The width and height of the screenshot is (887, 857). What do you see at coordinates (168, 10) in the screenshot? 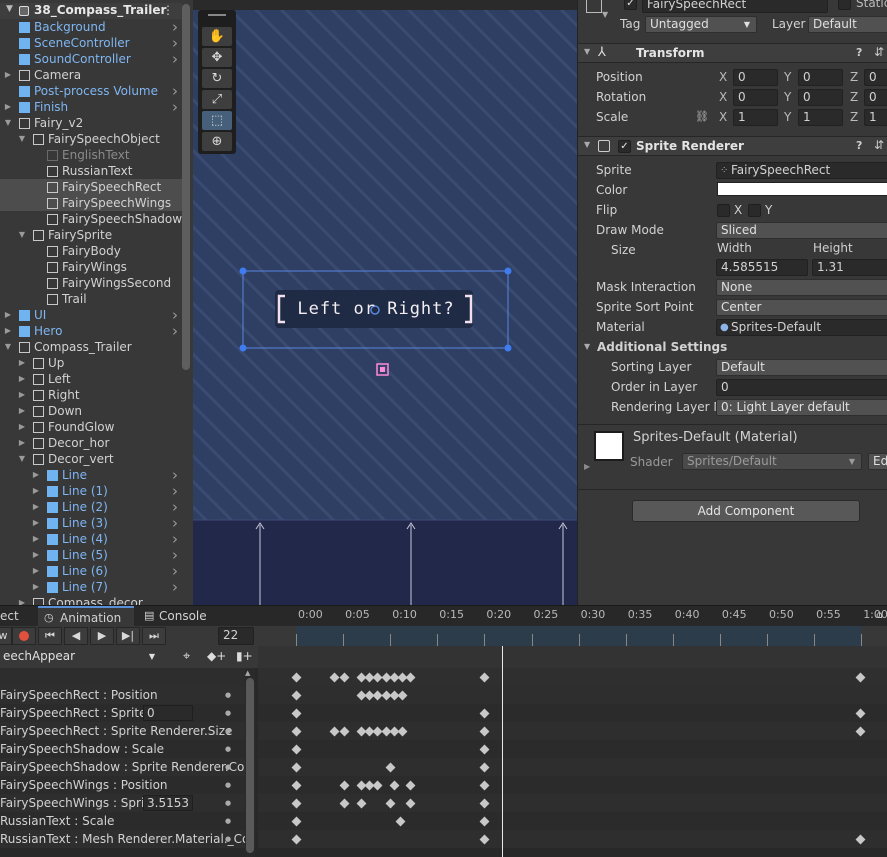
I see `scene-menu-icon: ⋮` at bounding box center [168, 10].